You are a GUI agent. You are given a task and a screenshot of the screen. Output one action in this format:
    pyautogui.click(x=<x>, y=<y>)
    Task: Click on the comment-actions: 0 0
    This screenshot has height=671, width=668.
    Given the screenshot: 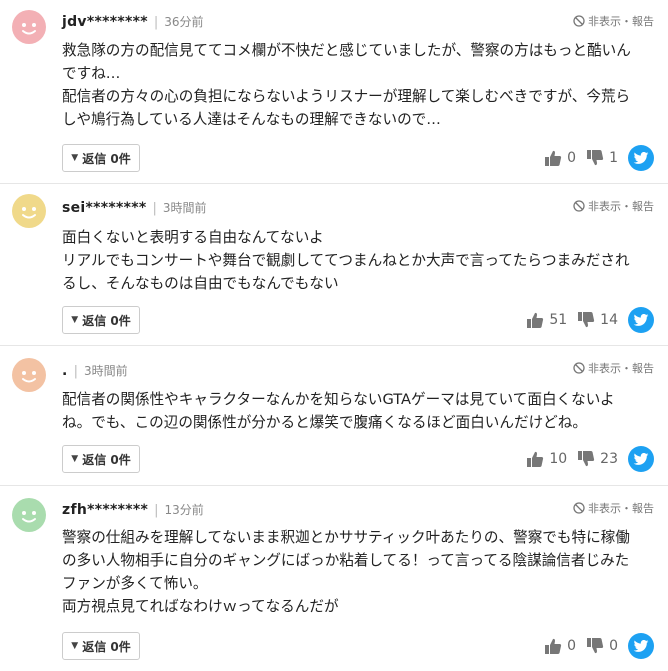 What is the action you would take?
    pyautogui.click(x=599, y=646)
    